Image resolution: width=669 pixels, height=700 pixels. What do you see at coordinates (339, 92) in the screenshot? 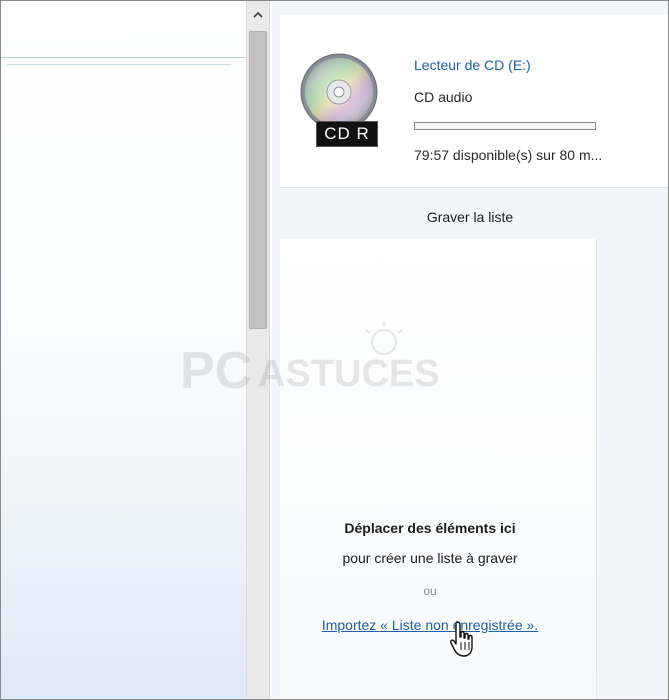
I see `cd-disc-icon` at bounding box center [339, 92].